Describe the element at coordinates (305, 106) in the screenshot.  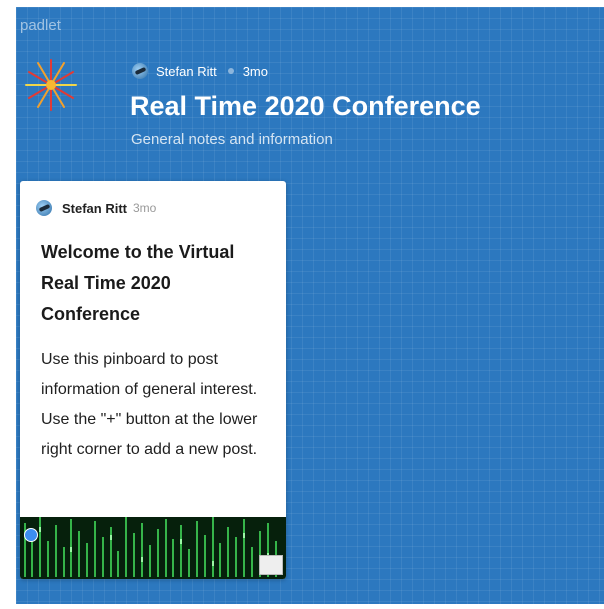
I see `board-title: Real Time 2020 Conference` at that location.